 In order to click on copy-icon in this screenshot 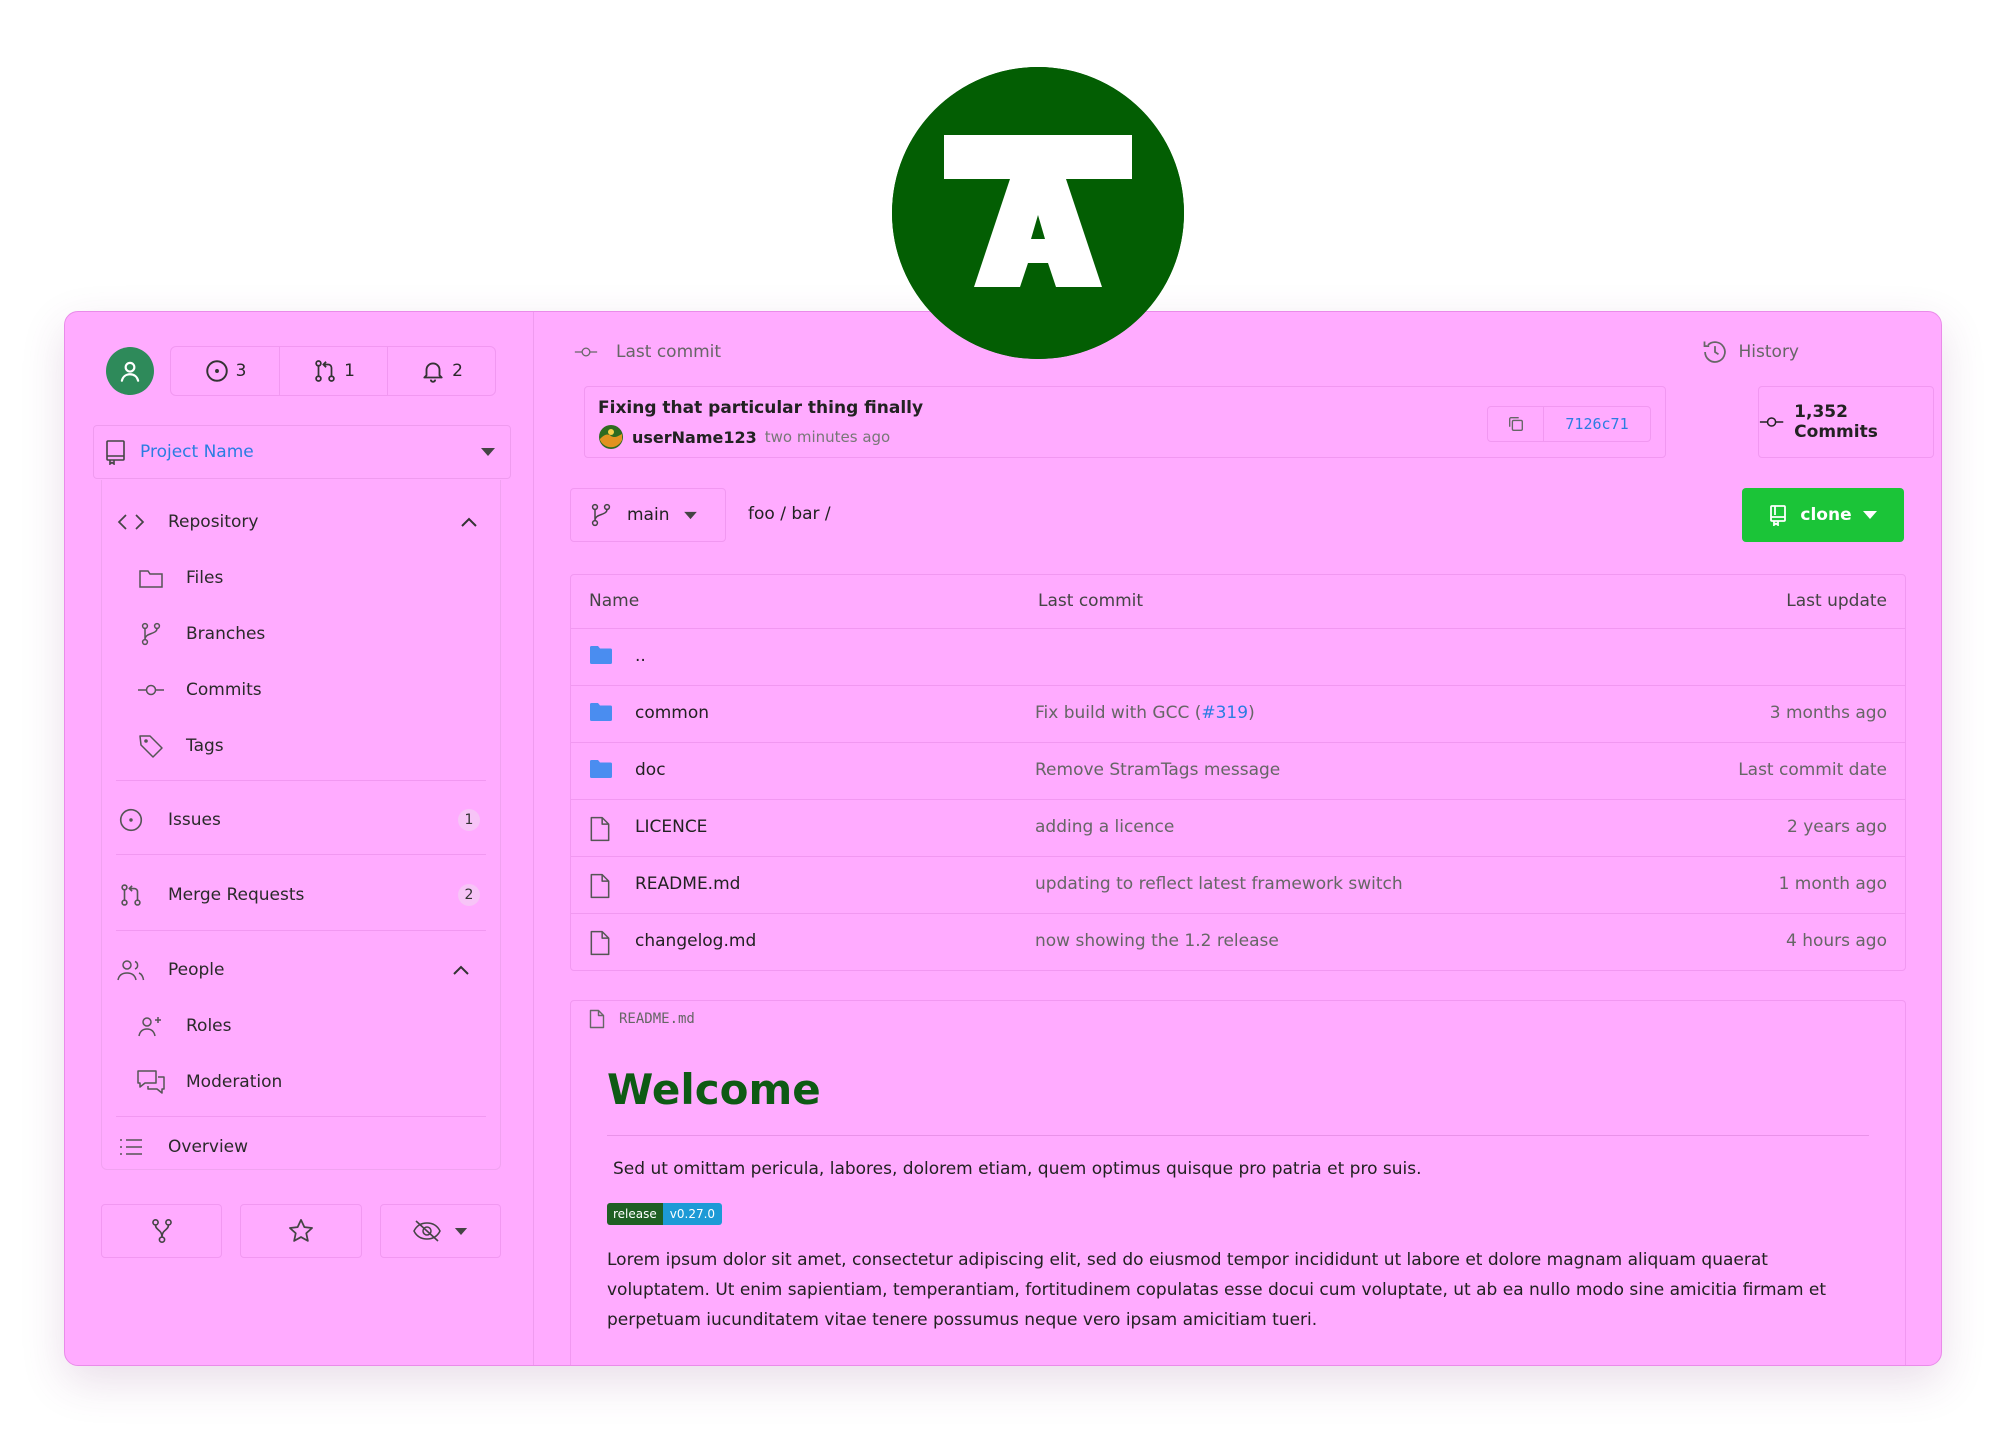, I will do `click(1515, 424)`.